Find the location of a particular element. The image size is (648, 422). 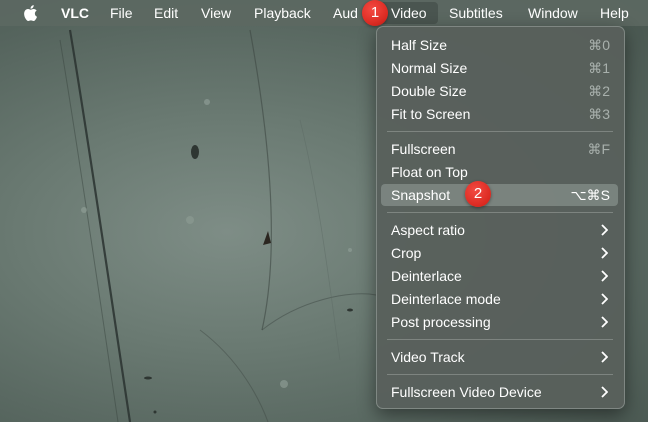

menu-item-float-on-top: Float on Top is located at coordinates (499, 172).